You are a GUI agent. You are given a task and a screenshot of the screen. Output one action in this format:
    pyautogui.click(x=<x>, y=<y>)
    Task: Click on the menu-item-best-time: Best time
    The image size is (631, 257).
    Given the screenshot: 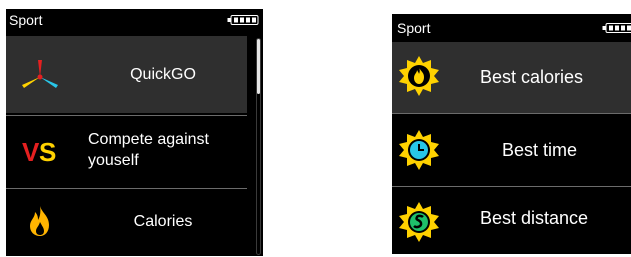 What is the action you would take?
    pyautogui.click(x=511, y=150)
    